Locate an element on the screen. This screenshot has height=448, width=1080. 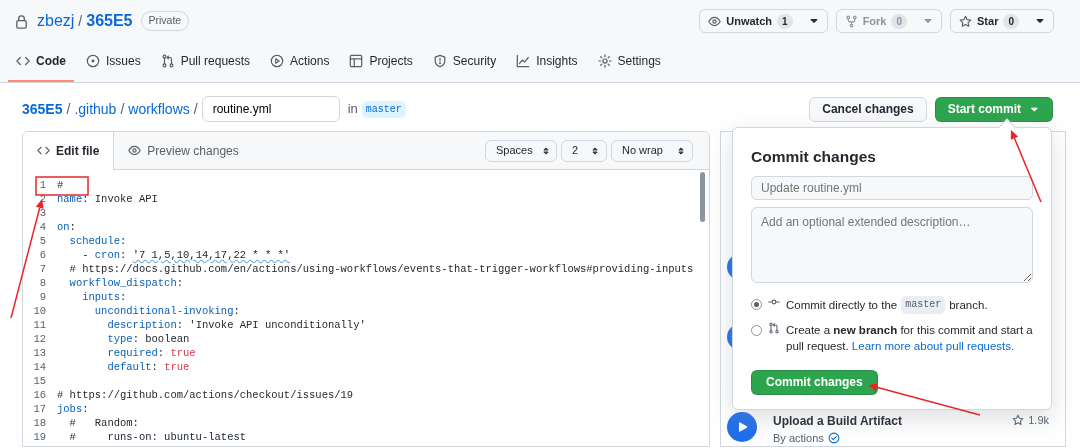
learn-more-link: Learn more about pull requests. is located at coordinates (933, 345).